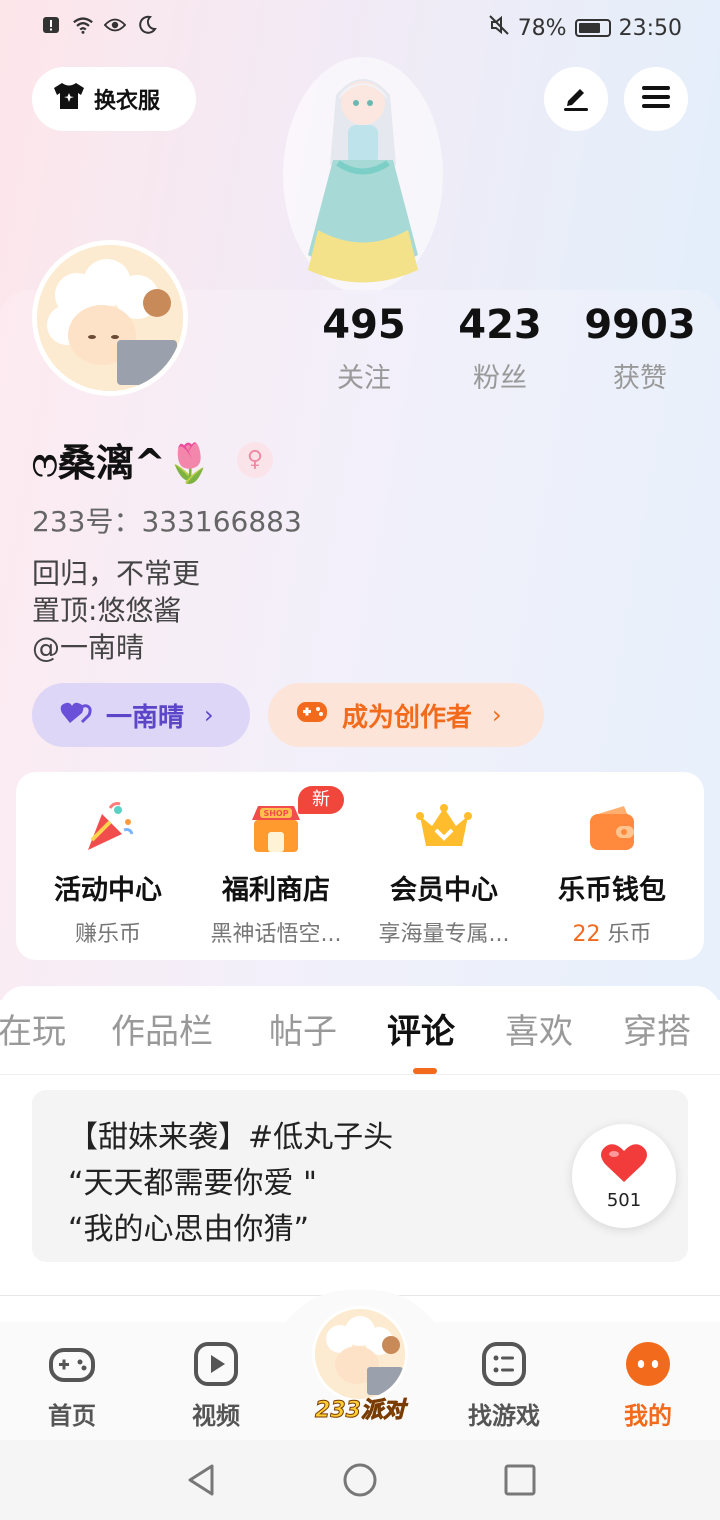 The height and width of the screenshot is (1520, 720). I want to click on welfare-shop-title: 福利商店, so click(276, 890).